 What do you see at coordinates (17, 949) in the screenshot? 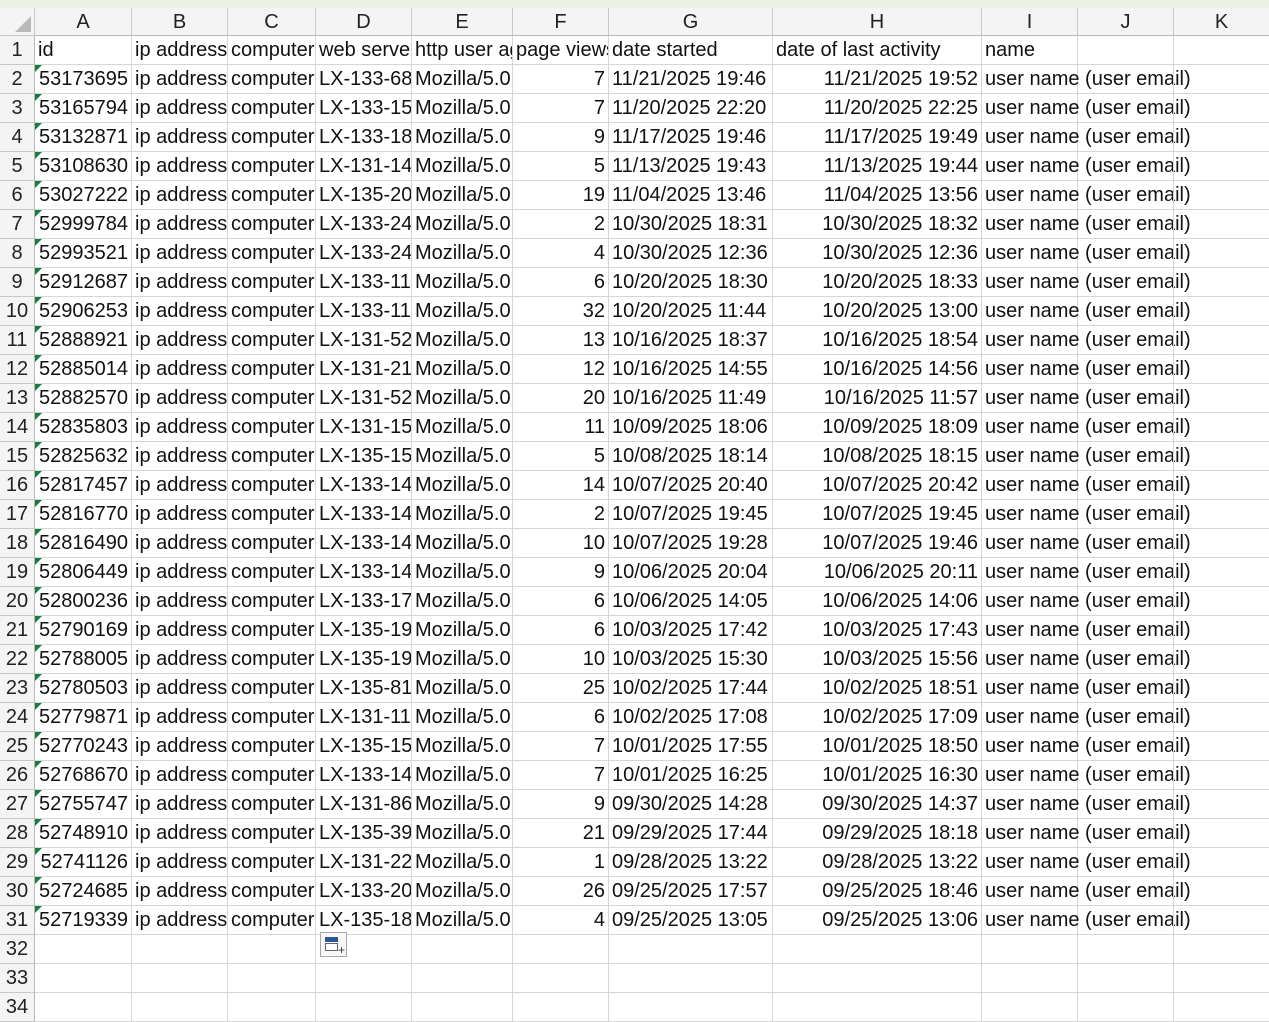
I see `row-header-32: 32` at bounding box center [17, 949].